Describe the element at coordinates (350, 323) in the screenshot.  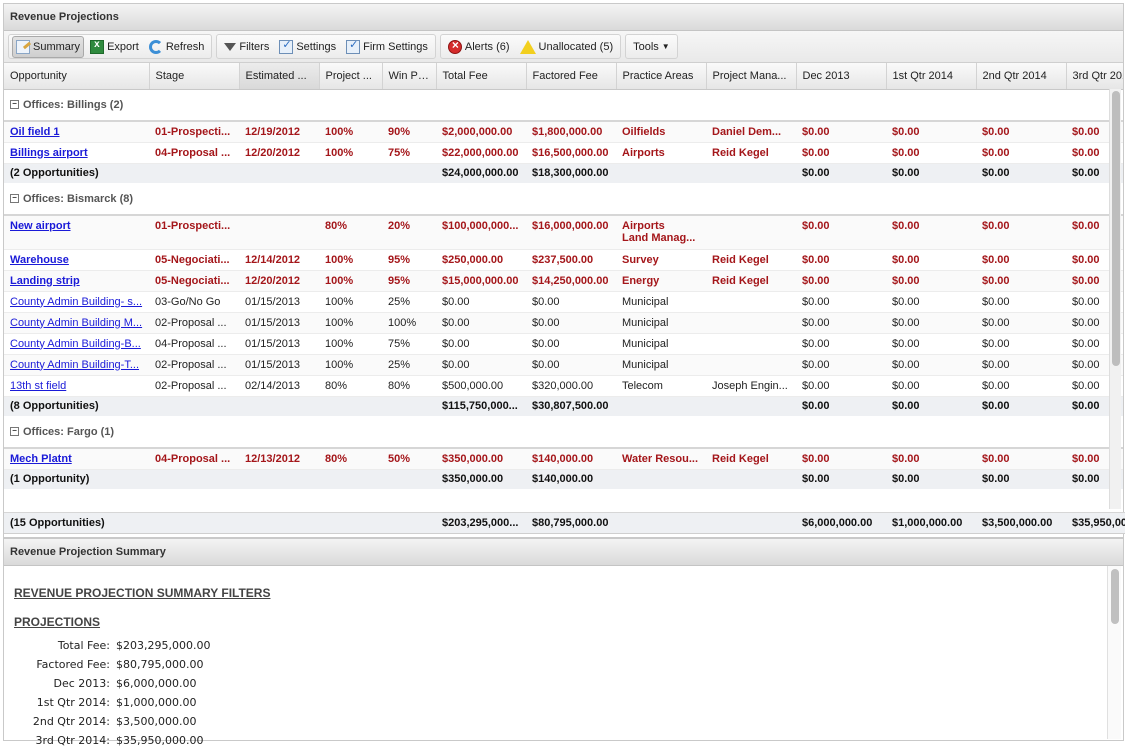
I see `cell: 100%` at that location.